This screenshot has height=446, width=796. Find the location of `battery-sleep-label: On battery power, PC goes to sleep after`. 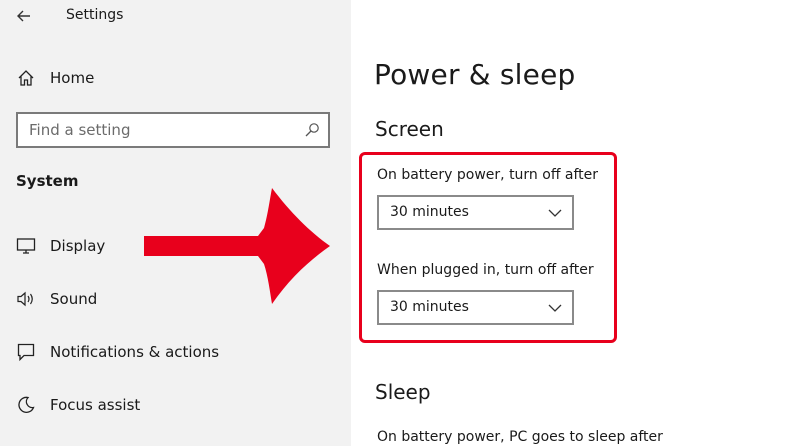

battery-sleep-label: On battery power, PC goes to sleep after is located at coordinates (520, 437).